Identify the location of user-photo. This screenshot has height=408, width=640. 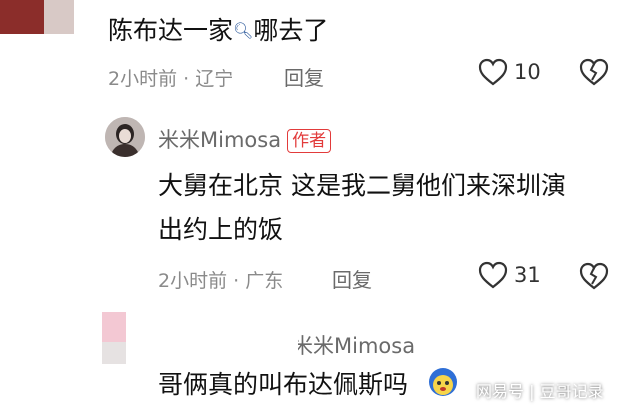
(125, 137).